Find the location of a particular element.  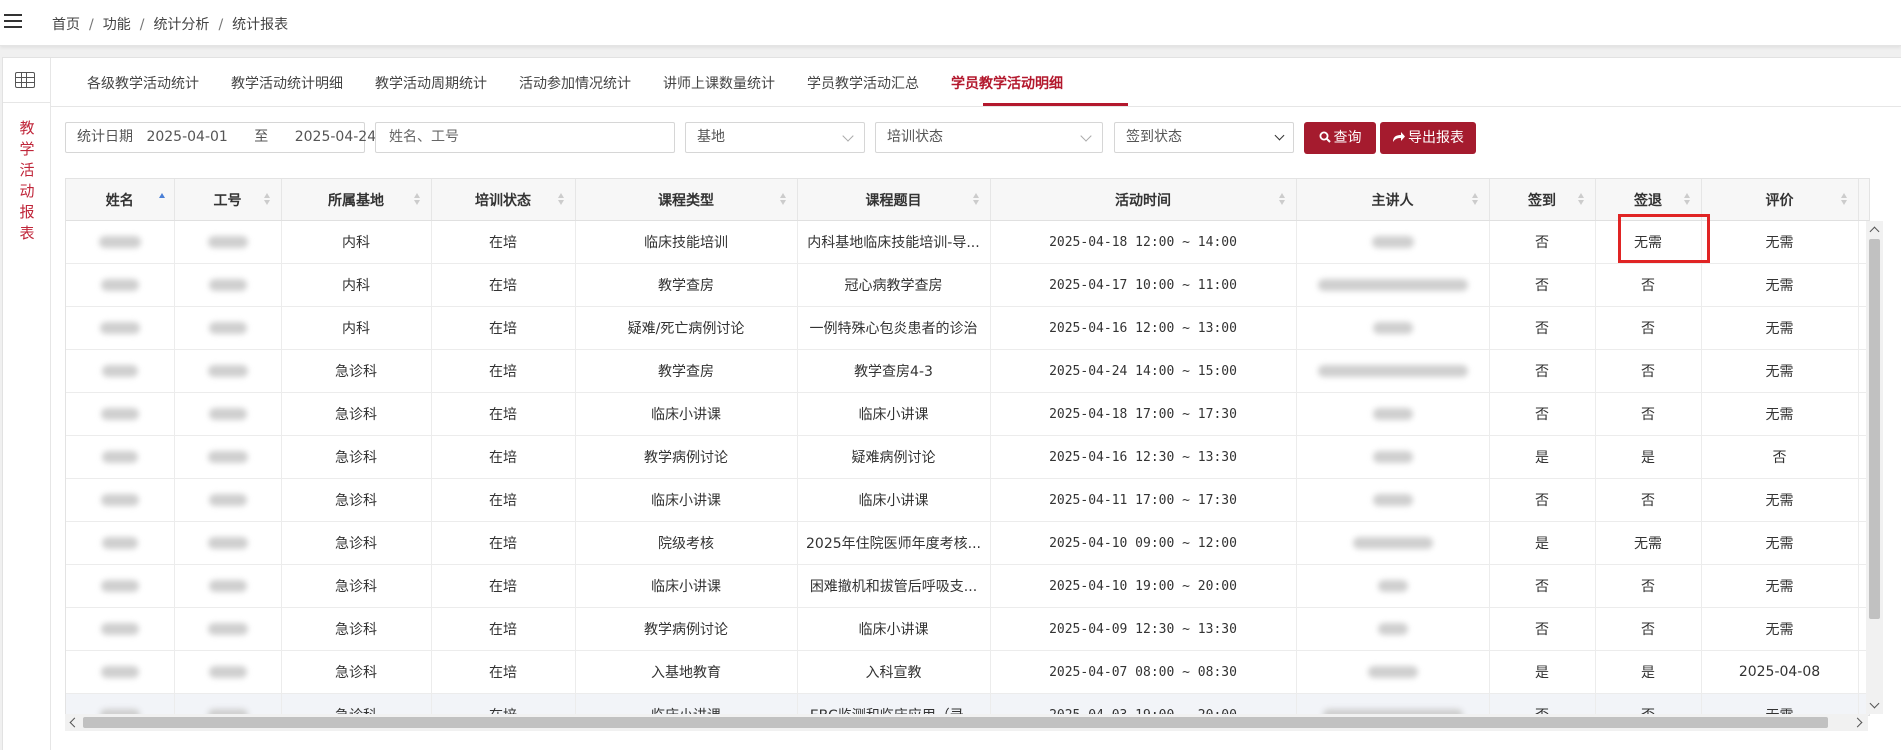

horizontal-scrollbar is located at coordinates (966, 722).